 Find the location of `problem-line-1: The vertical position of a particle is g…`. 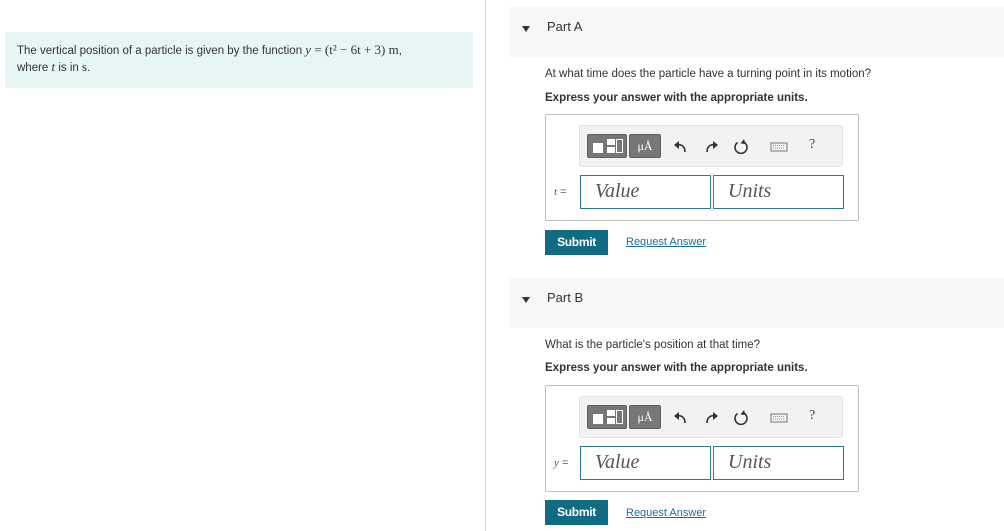

problem-line-1: The vertical position of a particle is g… is located at coordinates (209, 49).